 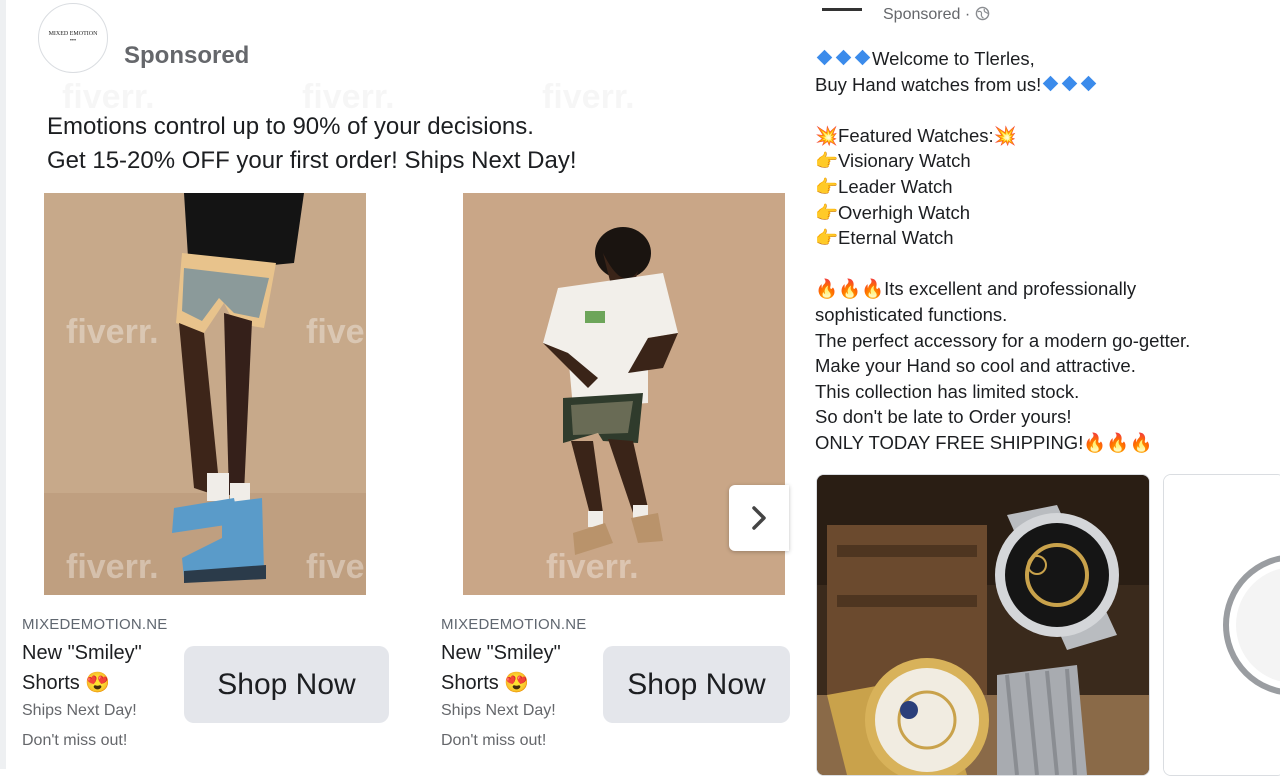 I want to click on post-line: Welcome to Tlerles,, so click(x=1035, y=59).